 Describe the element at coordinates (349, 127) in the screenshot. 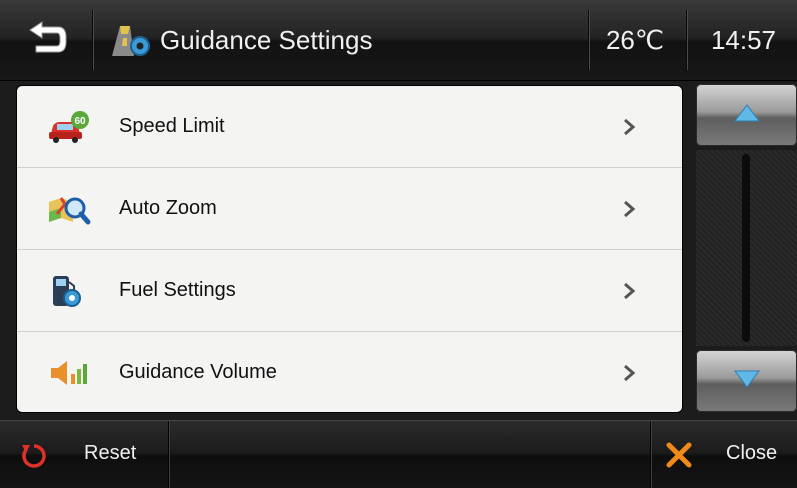

I see `list-item-speed-limit: 60 Speed Limit` at that location.